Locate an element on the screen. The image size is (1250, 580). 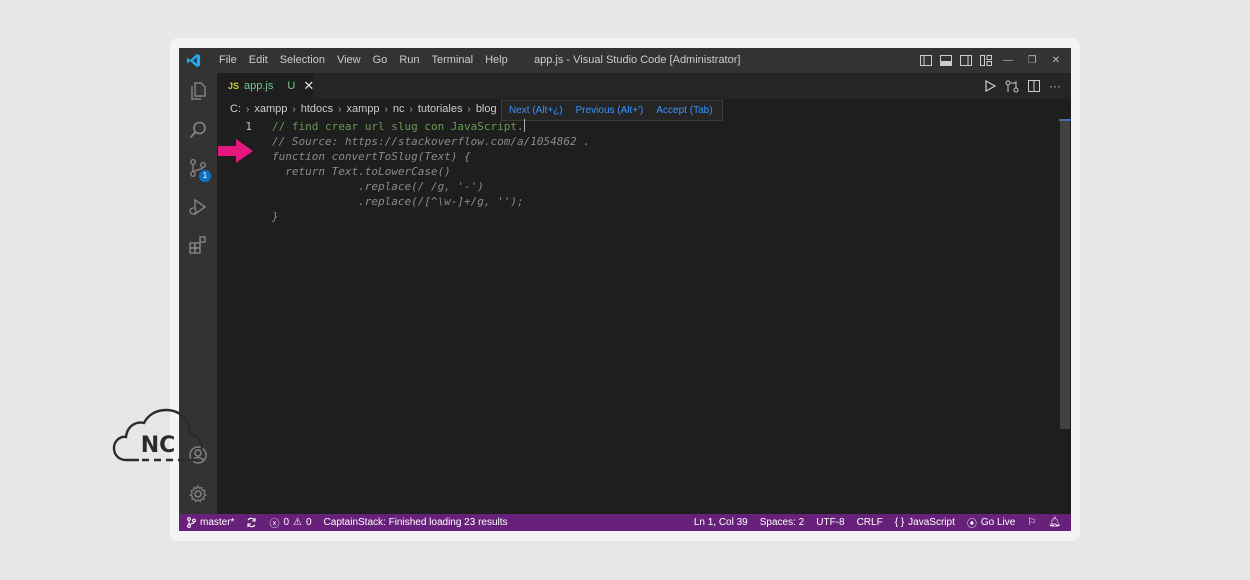
untracked-indicator: U is located at coordinates (291, 86).